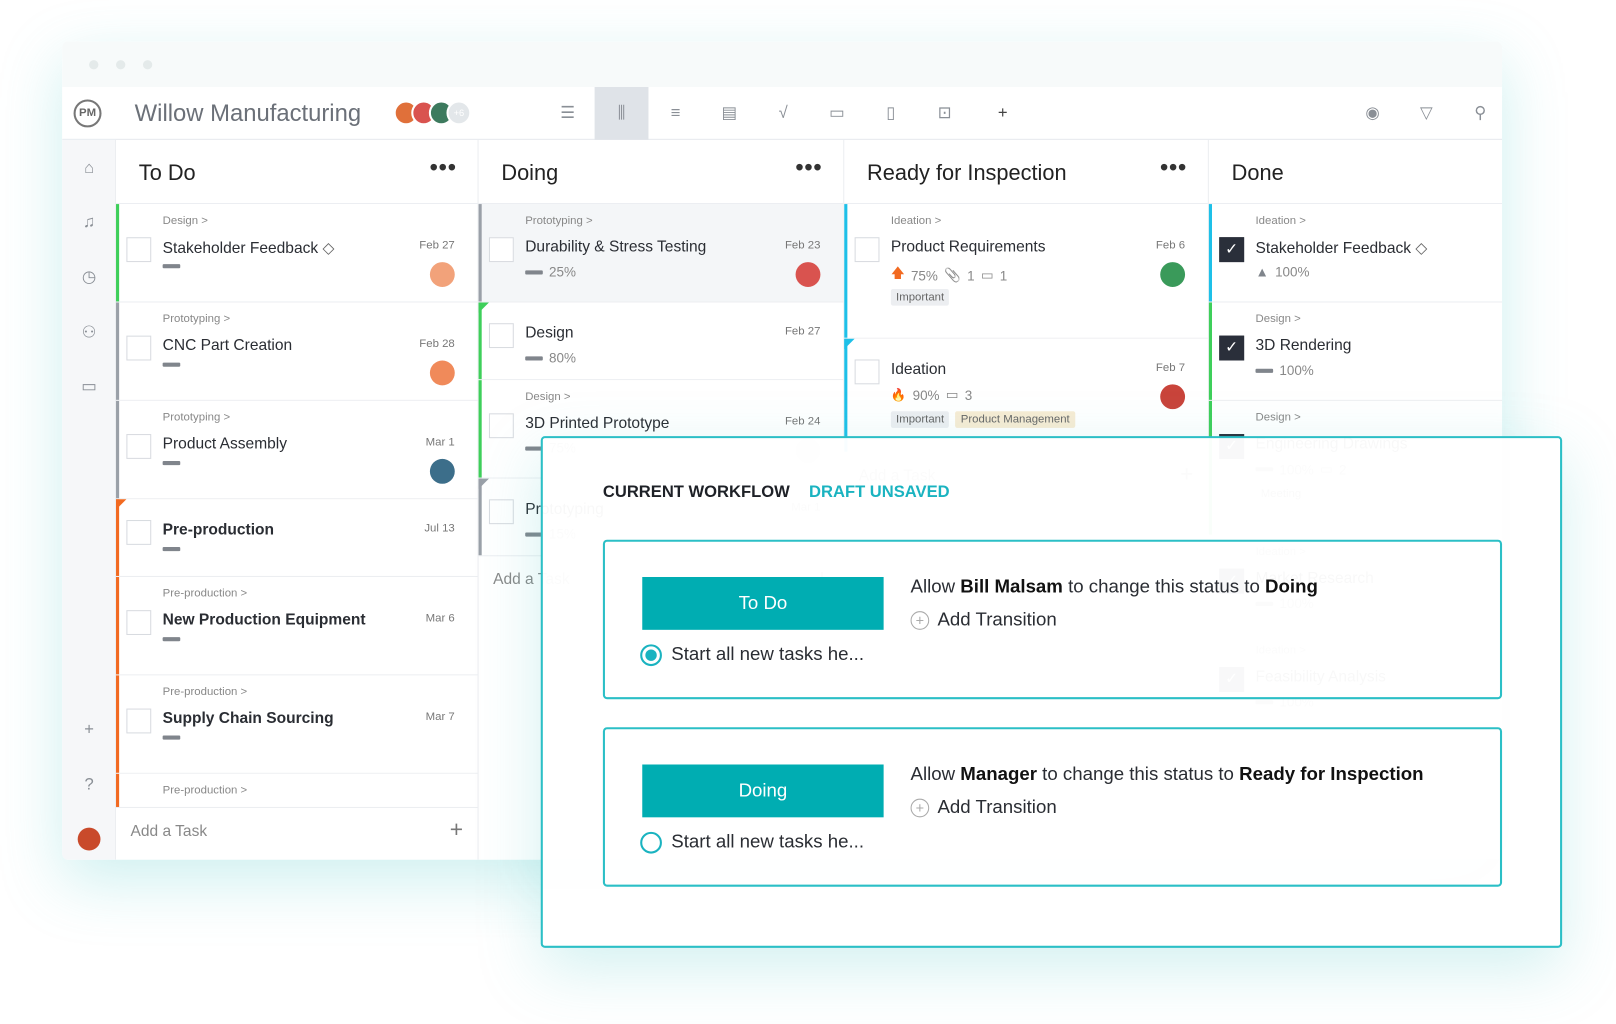  What do you see at coordinates (297, 351) in the screenshot?
I see `task-card: Prototyping > CNC Part Creation Feb 28` at bounding box center [297, 351].